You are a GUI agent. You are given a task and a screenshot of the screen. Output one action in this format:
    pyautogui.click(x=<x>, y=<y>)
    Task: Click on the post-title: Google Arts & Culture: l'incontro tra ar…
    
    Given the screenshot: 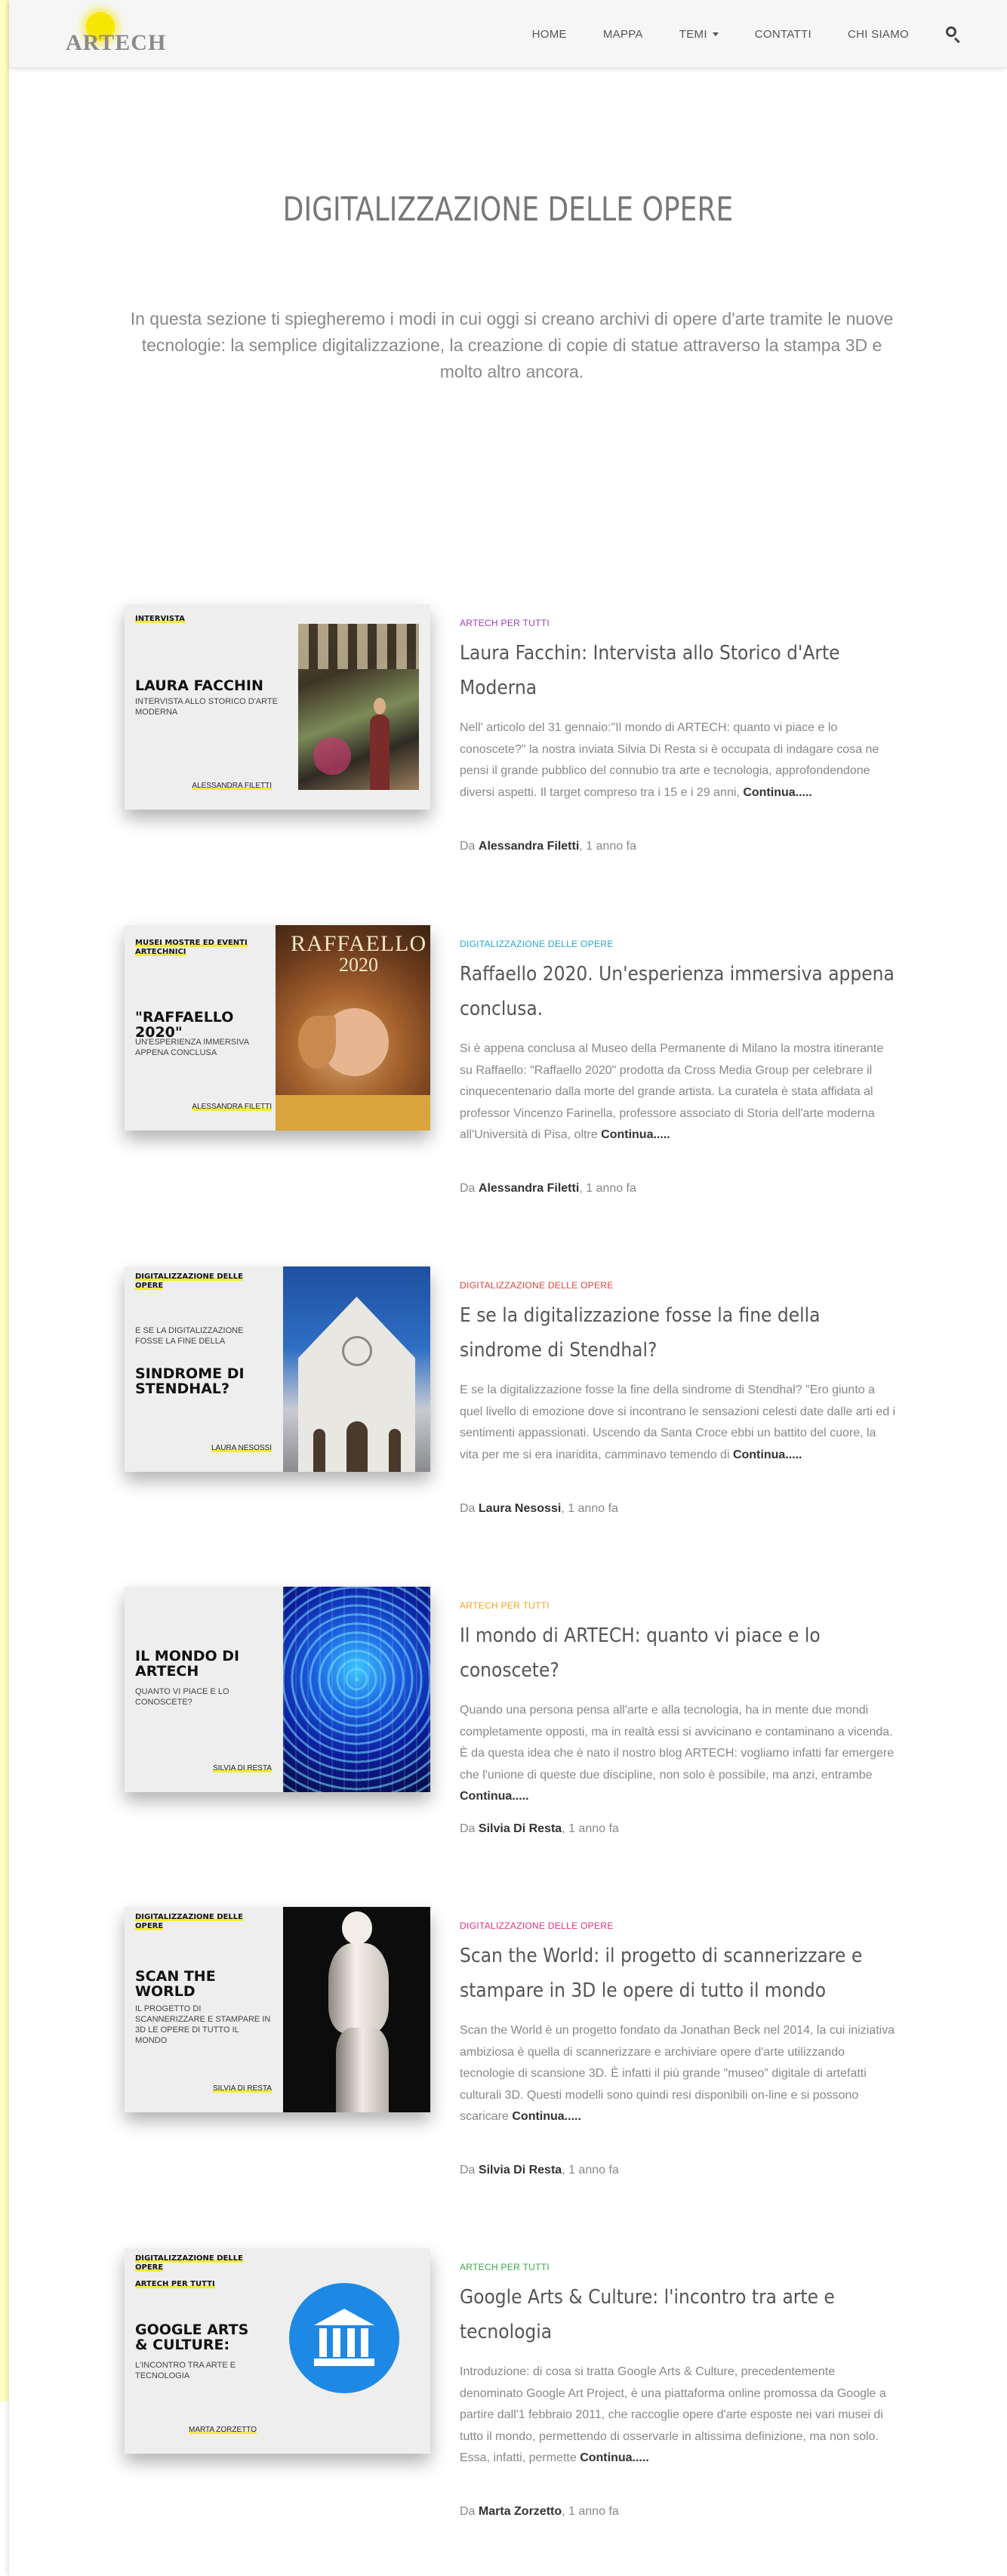 What is the action you would take?
    pyautogui.click(x=680, y=2314)
    